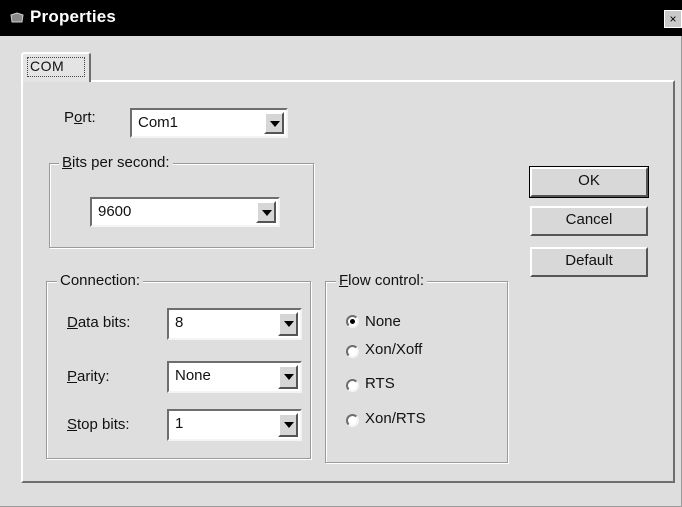 The width and height of the screenshot is (682, 507). Describe the element at coordinates (179, 423) in the screenshot. I see `stop-bits-value: 1` at that location.